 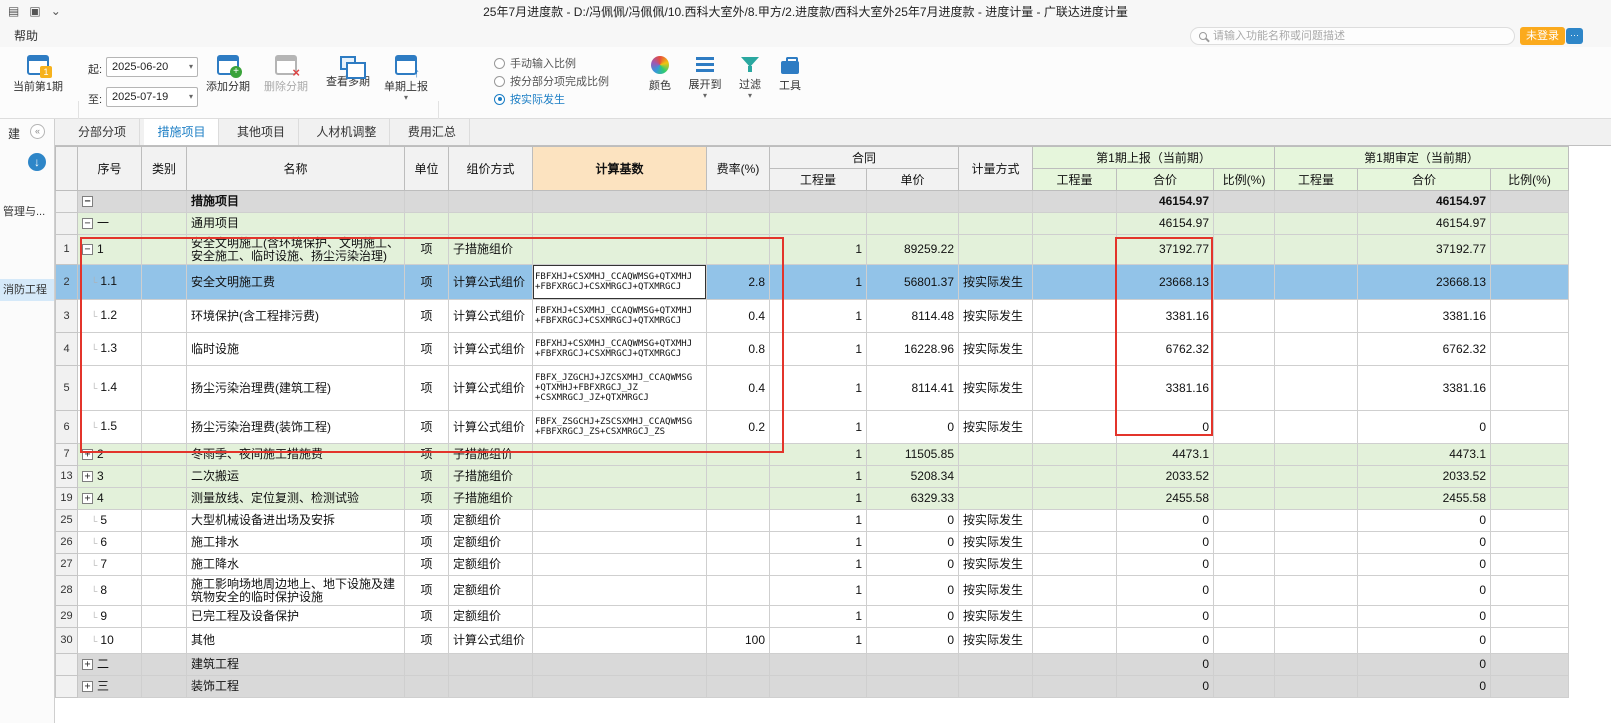 What do you see at coordinates (790, 73) in the screenshot?
I see `tools-button: 工具` at bounding box center [790, 73].